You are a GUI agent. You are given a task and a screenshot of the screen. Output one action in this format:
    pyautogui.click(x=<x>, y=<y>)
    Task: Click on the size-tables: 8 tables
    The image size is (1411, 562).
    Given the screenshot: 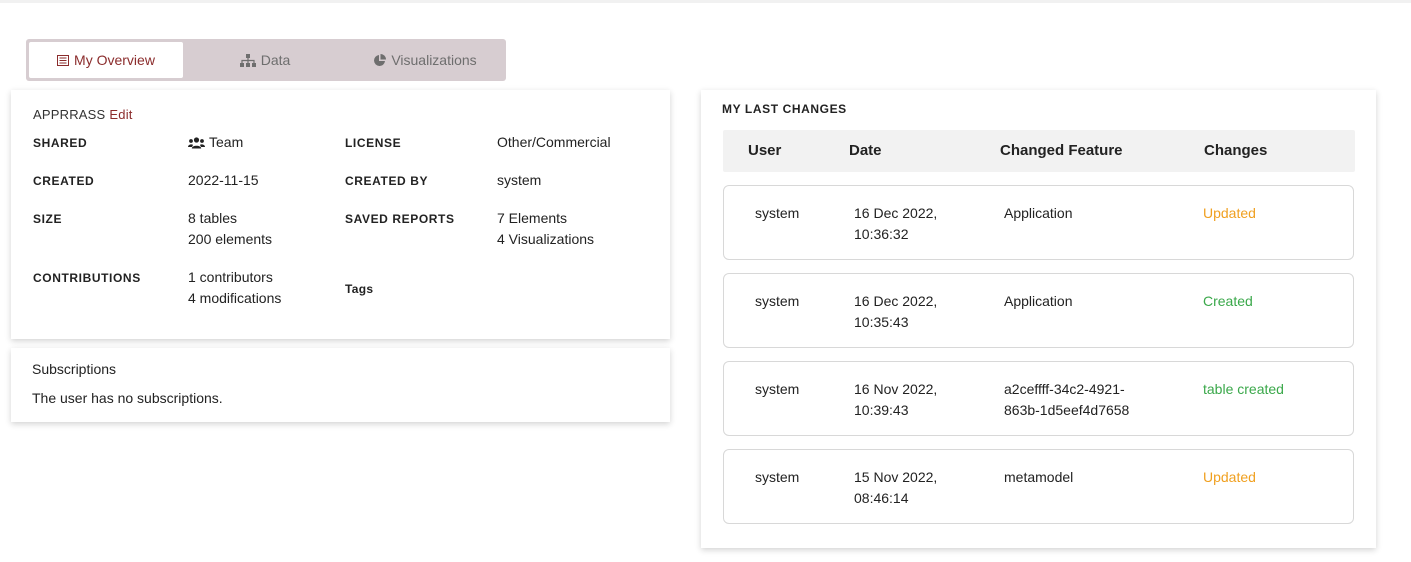 What is the action you would take?
    pyautogui.click(x=213, y=218)
    